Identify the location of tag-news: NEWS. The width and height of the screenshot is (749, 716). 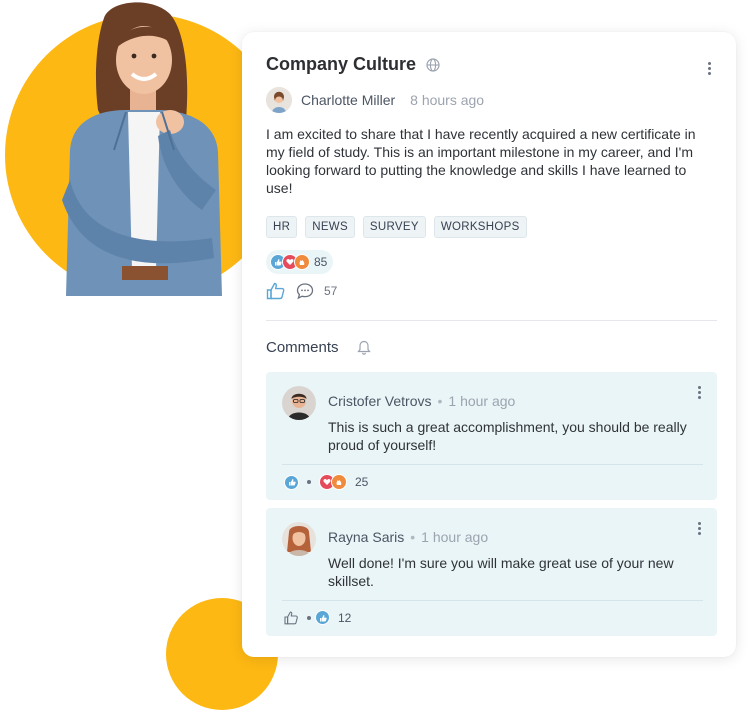
(330, 227).